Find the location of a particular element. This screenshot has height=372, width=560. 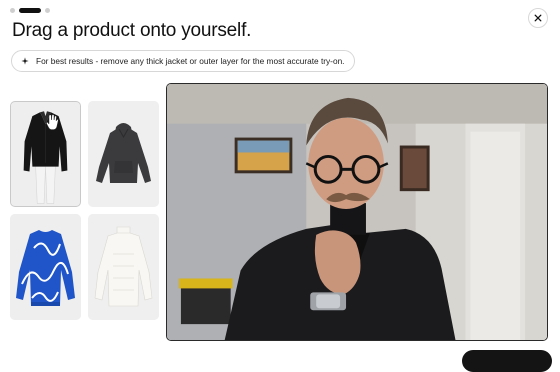

page-title: Drag a product onto yourself. is located at coordinates (132, 30).